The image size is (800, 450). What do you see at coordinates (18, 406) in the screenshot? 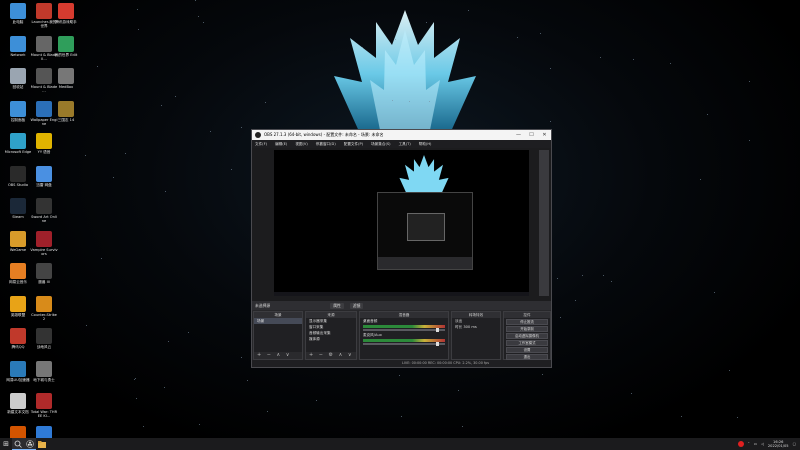
I see `desktop-icon: 新建文本文档` at bounding box center [18, 406].